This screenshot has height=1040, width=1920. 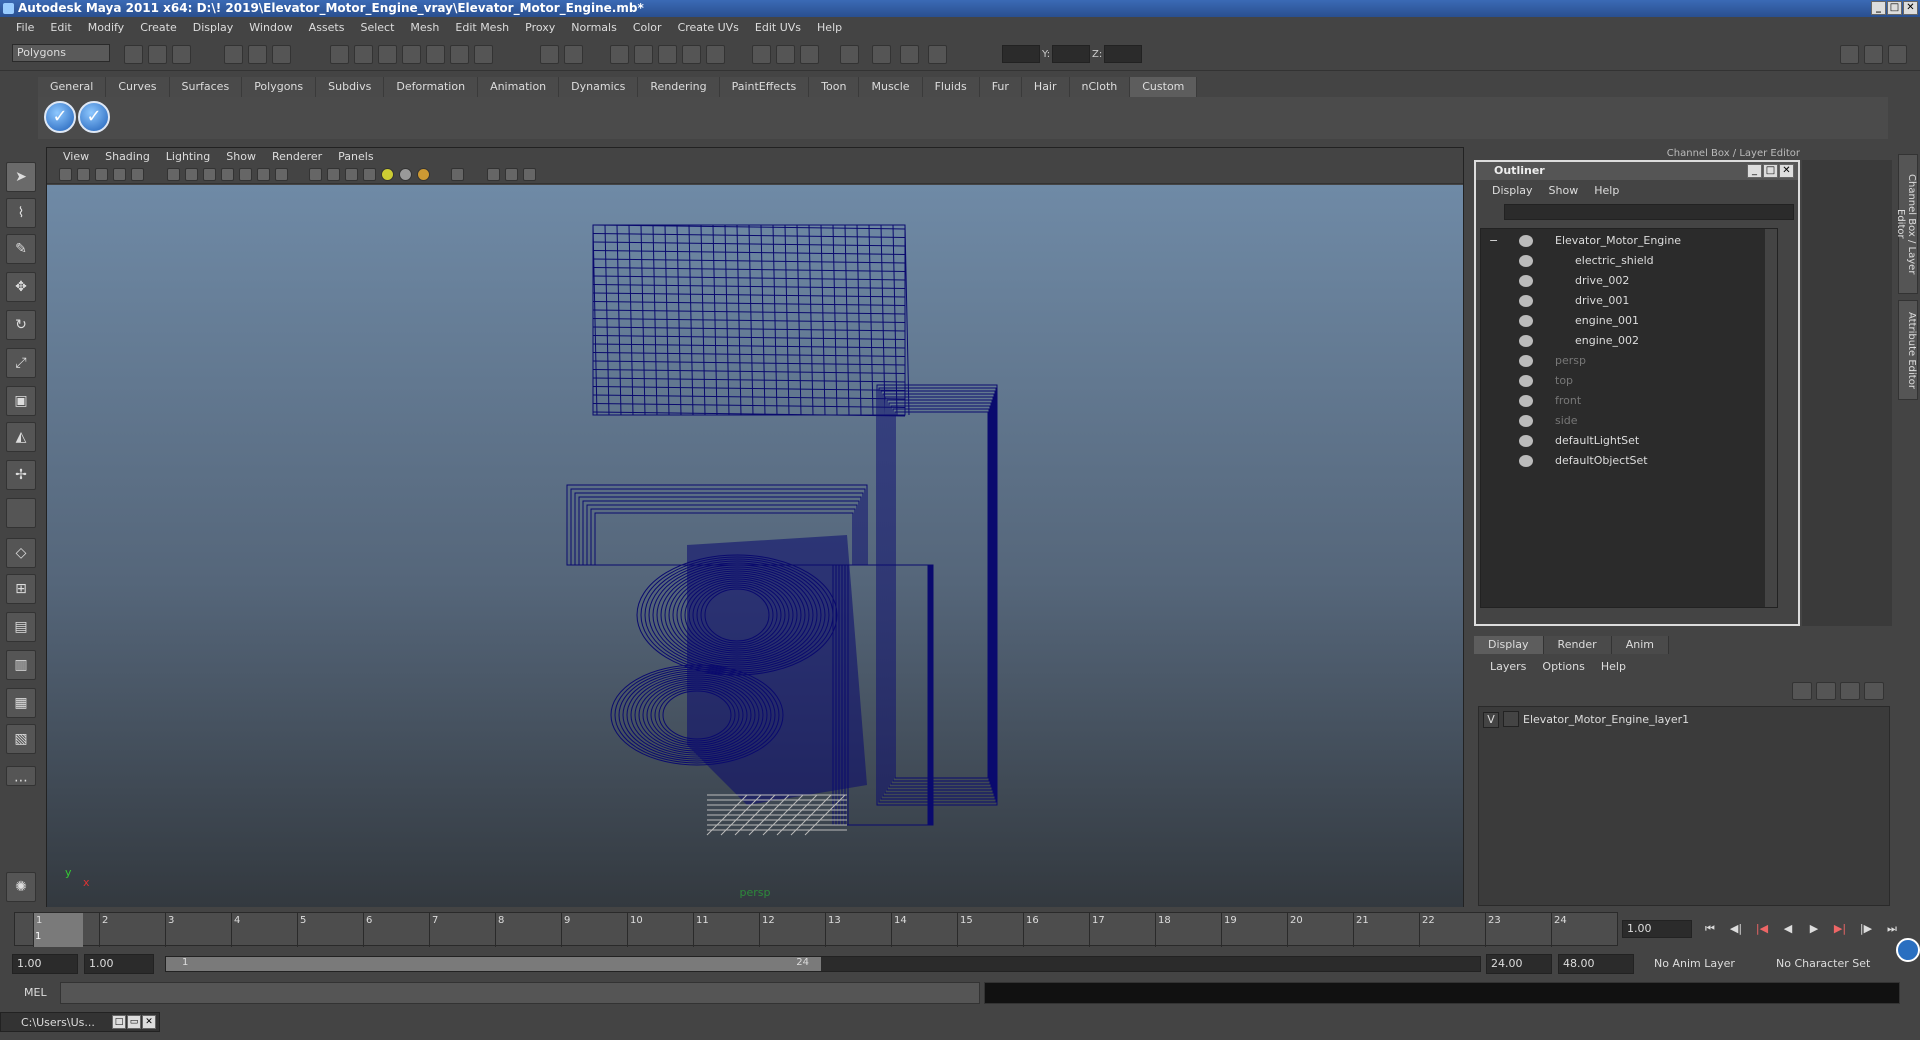 What do you see at coordinates (355, 157) in the screenshot?
I see `vp-menu-panels: Panels` at bounding box center [355, 157].